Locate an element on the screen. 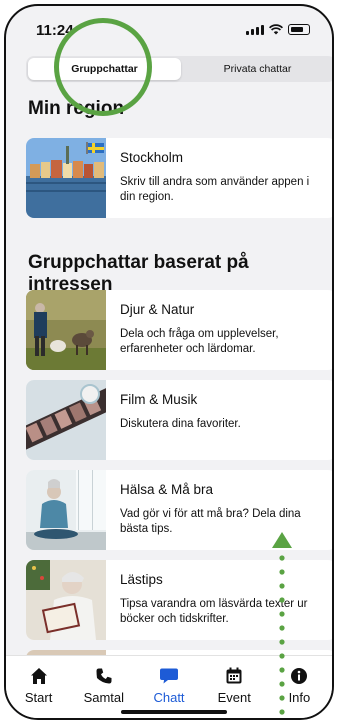 The width and height of the screenshot is (338, 726). calendar-icon is located at coordinates (234, 675).